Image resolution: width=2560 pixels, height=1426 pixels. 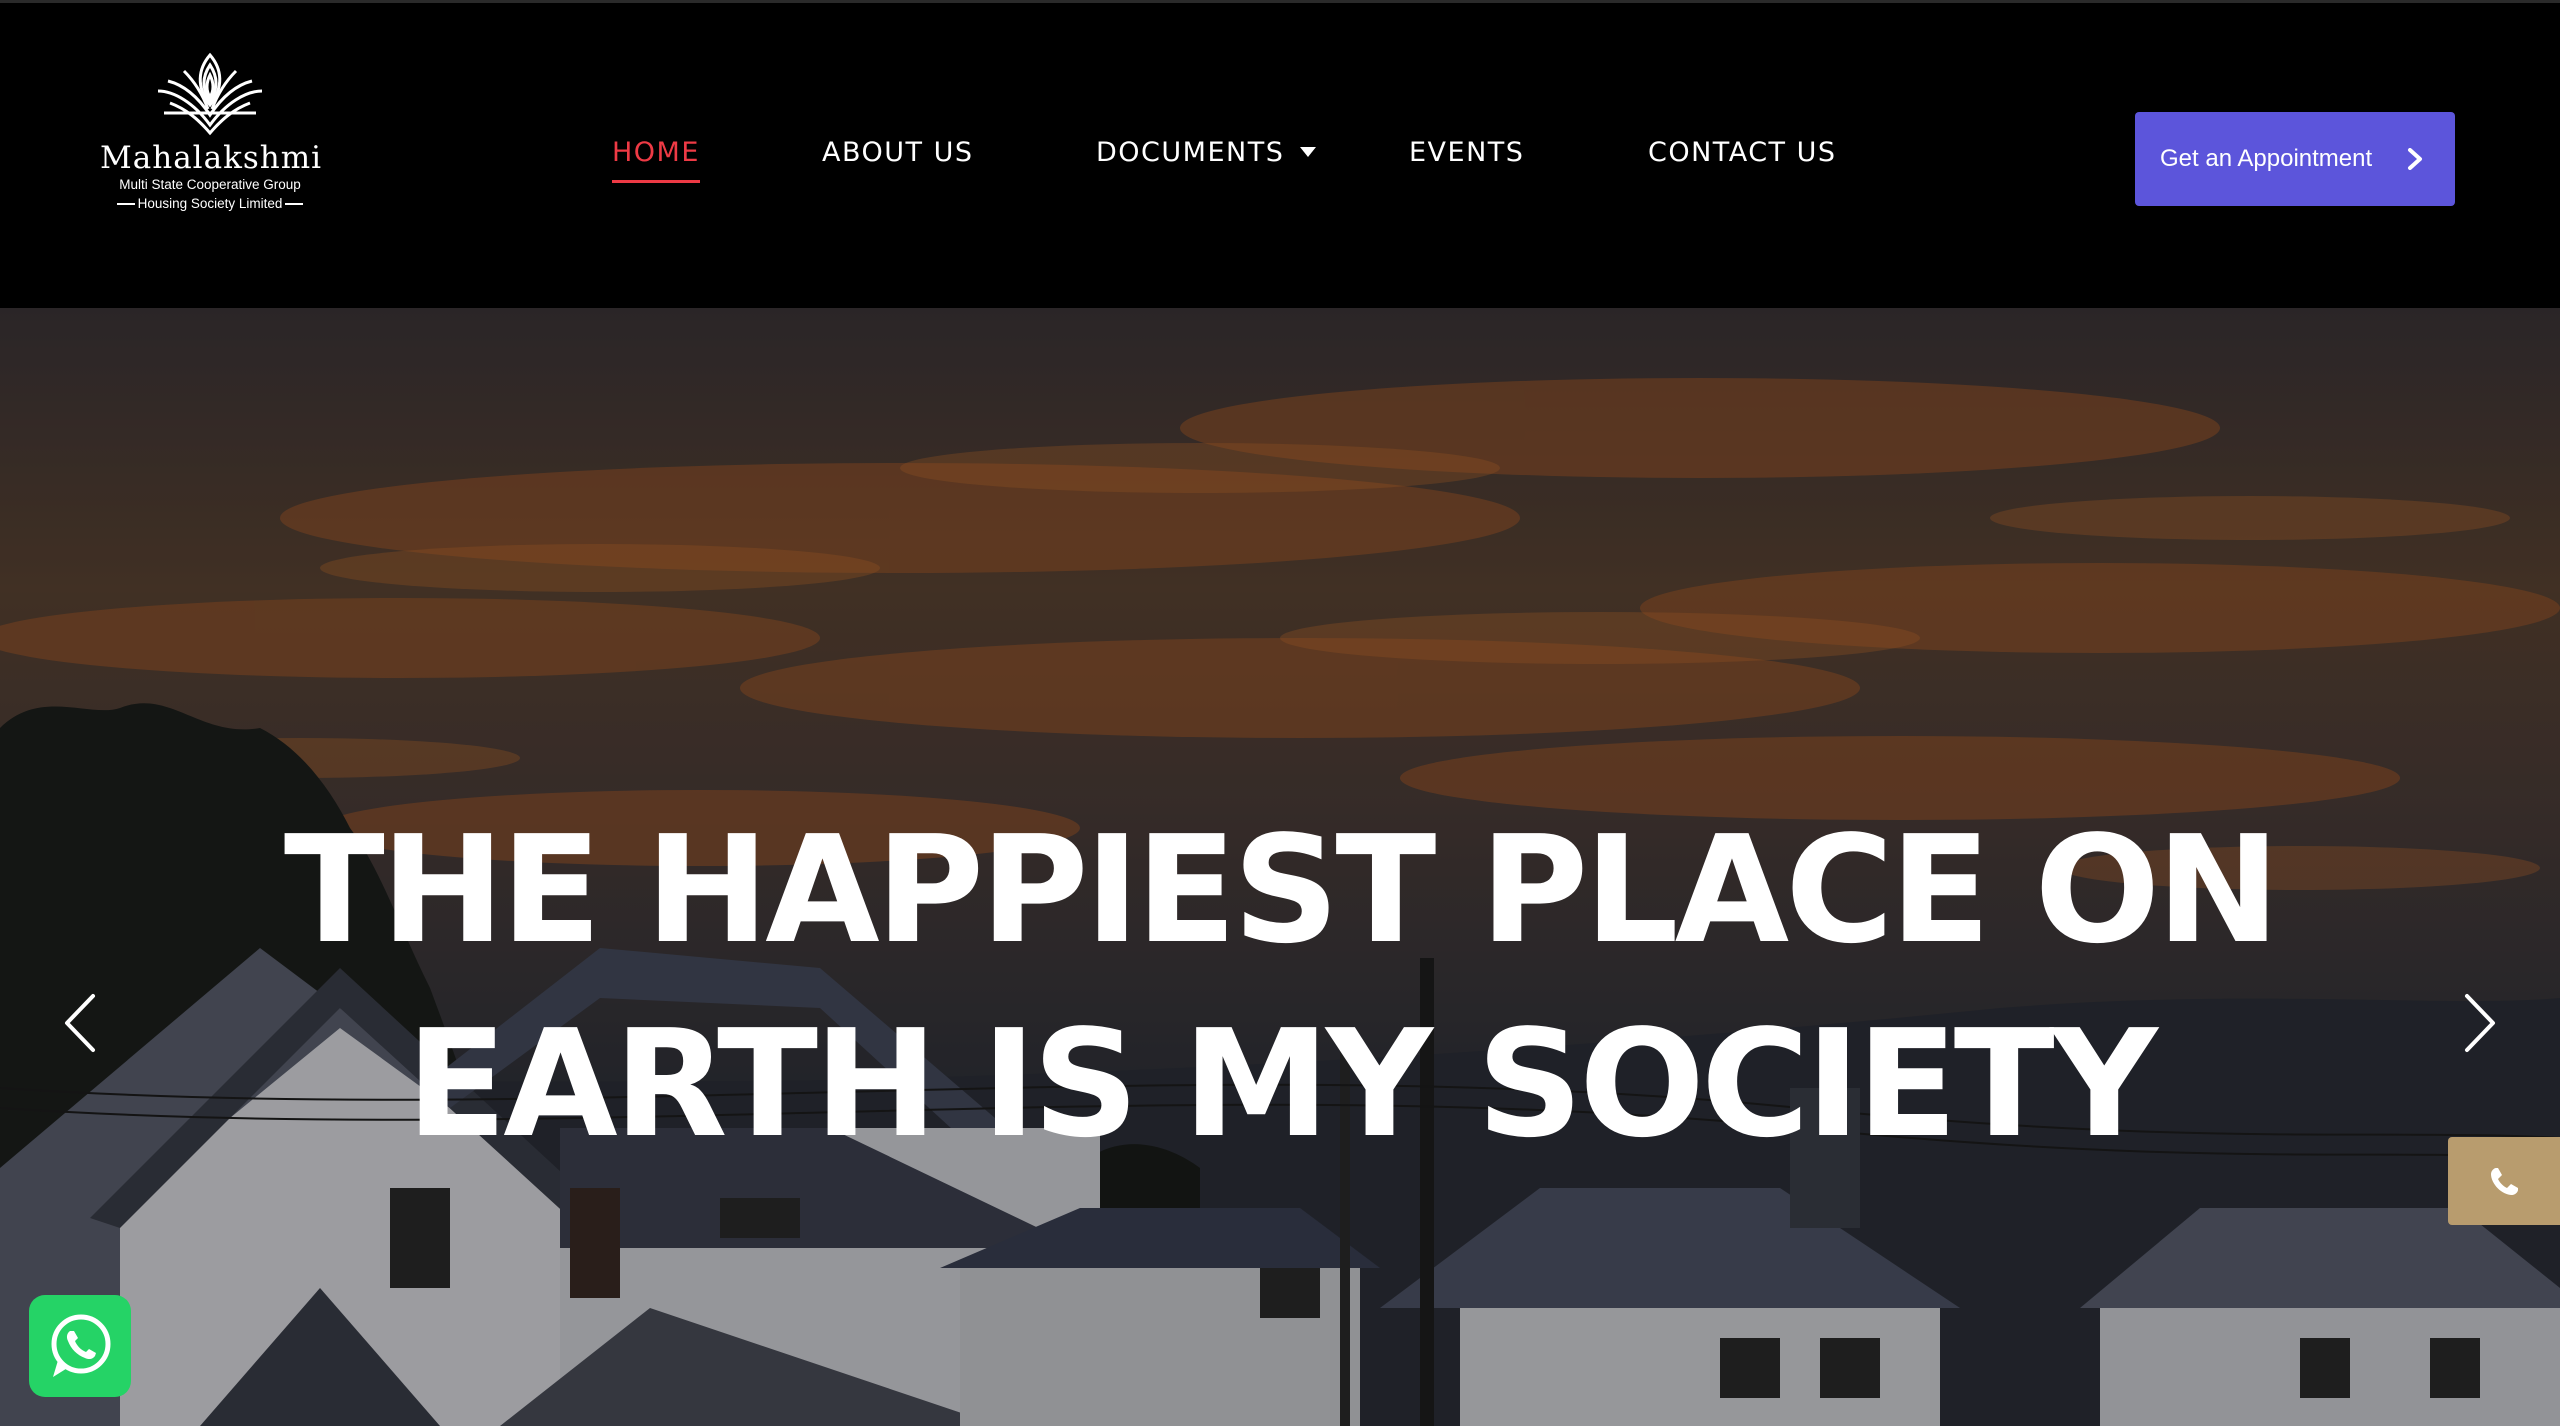 I want to click on nav-item-events: EVENTS, so click(x=1466, y=153).